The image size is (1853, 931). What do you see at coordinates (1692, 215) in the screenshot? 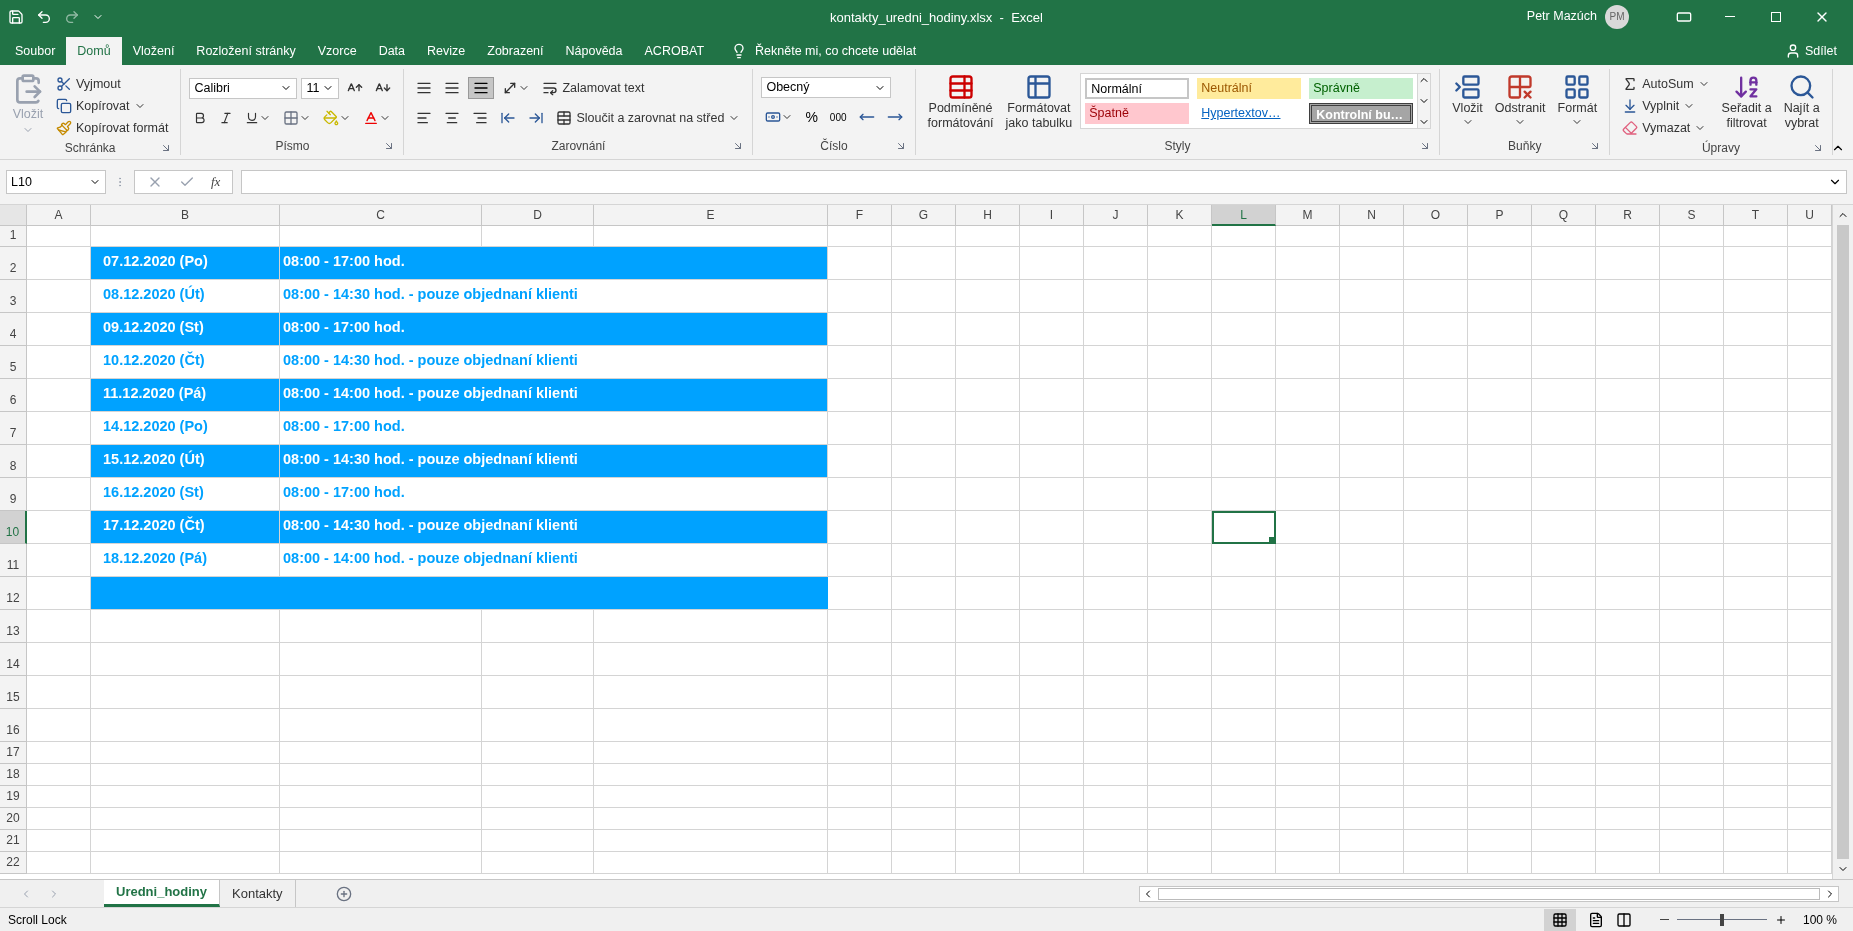
I see `column-header: S` at bounding box center [1692, 215].